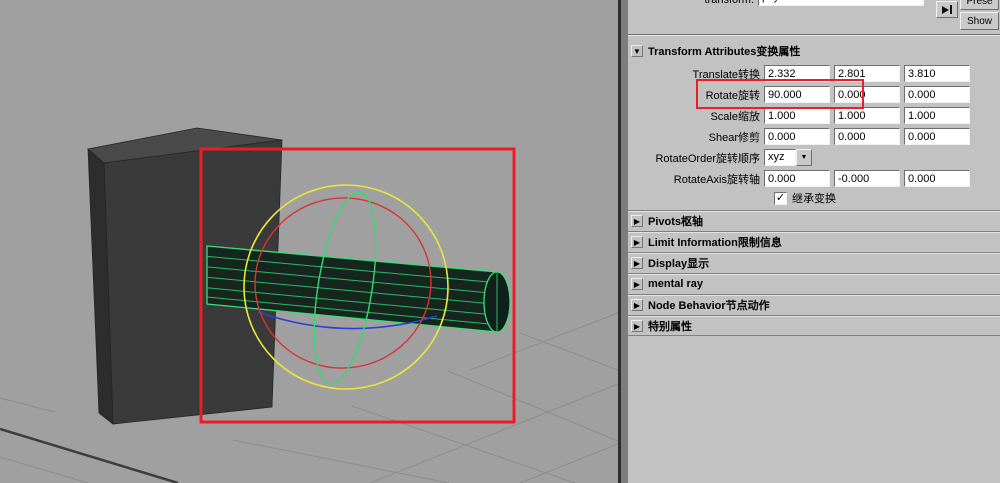 The image size is (1000, 483). Describe the element at coordinates (724, 52) in the screenshot. I see `section-title: Transform Attributes变换属性` at that location.